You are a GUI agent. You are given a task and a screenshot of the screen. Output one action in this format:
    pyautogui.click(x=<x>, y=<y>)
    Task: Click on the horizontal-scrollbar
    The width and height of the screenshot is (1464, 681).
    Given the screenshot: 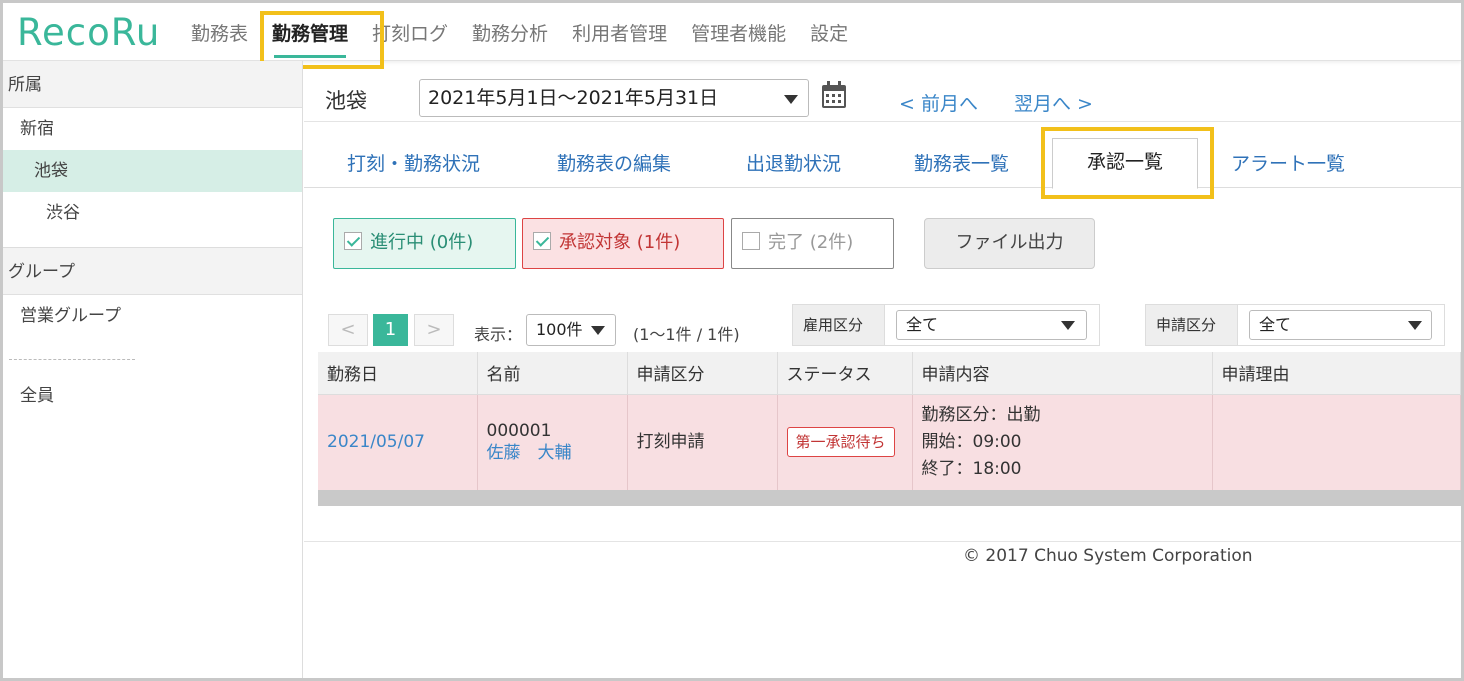 What is the action you would take?
    pyautogui.click(x=889, y=498)
    